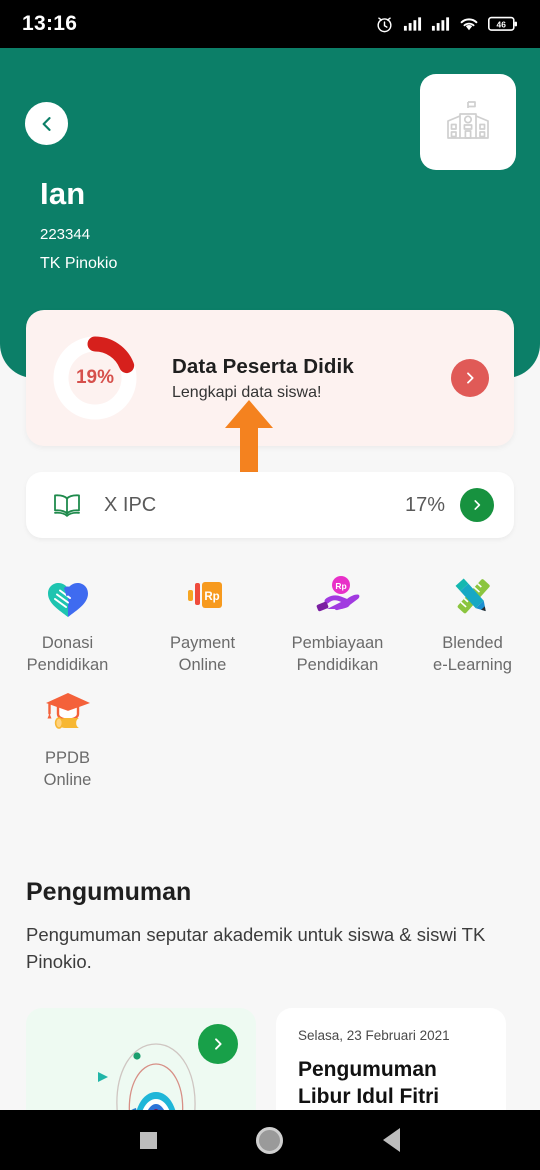  I want to click on signal-1-icon, so click(412, 24).